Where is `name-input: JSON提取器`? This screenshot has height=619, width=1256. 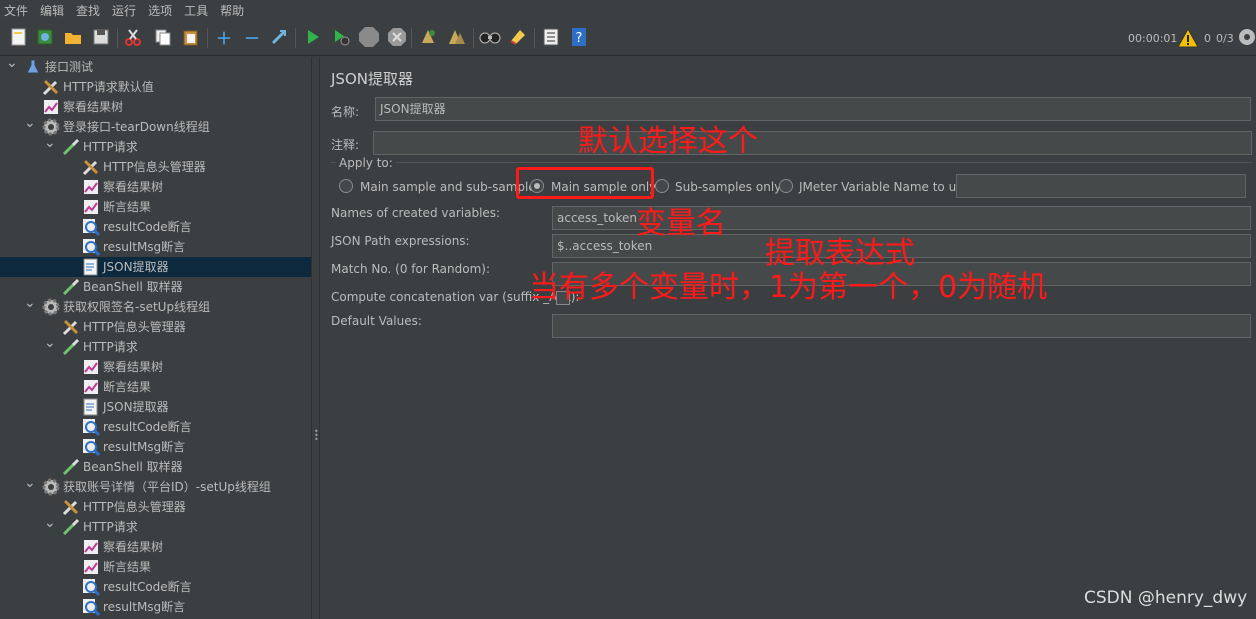
name-input: JSON提取器 is located at coordinates (813, 109).